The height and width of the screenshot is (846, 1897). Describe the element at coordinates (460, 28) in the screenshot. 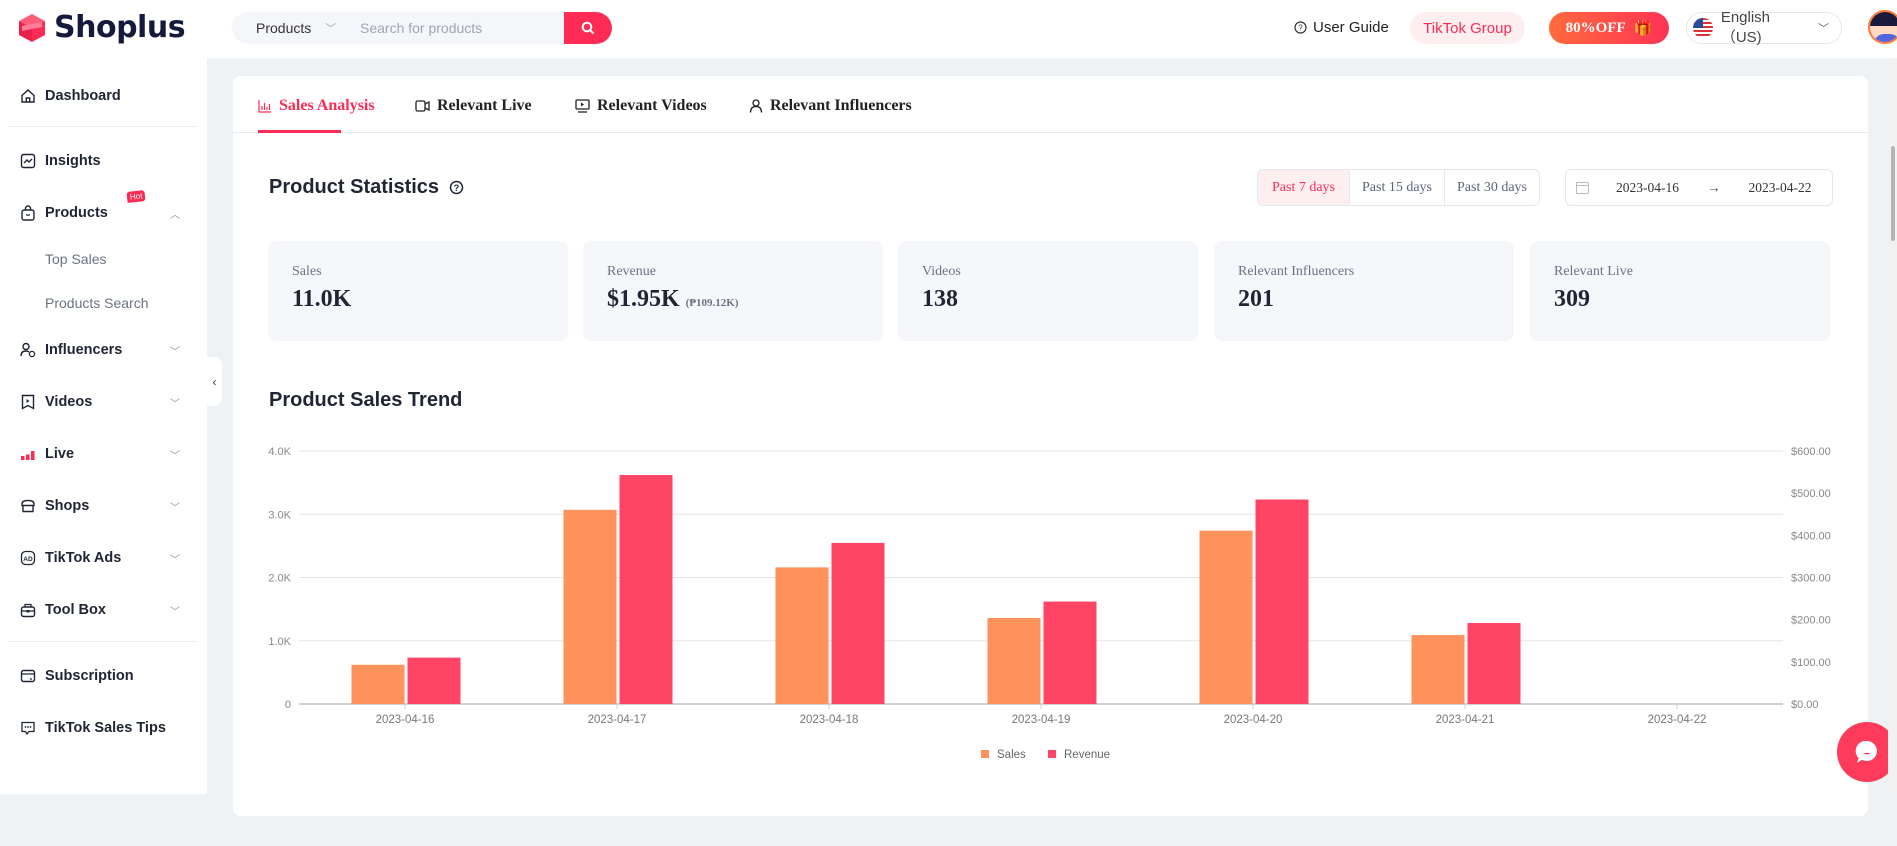

I see `search-input` at that location.